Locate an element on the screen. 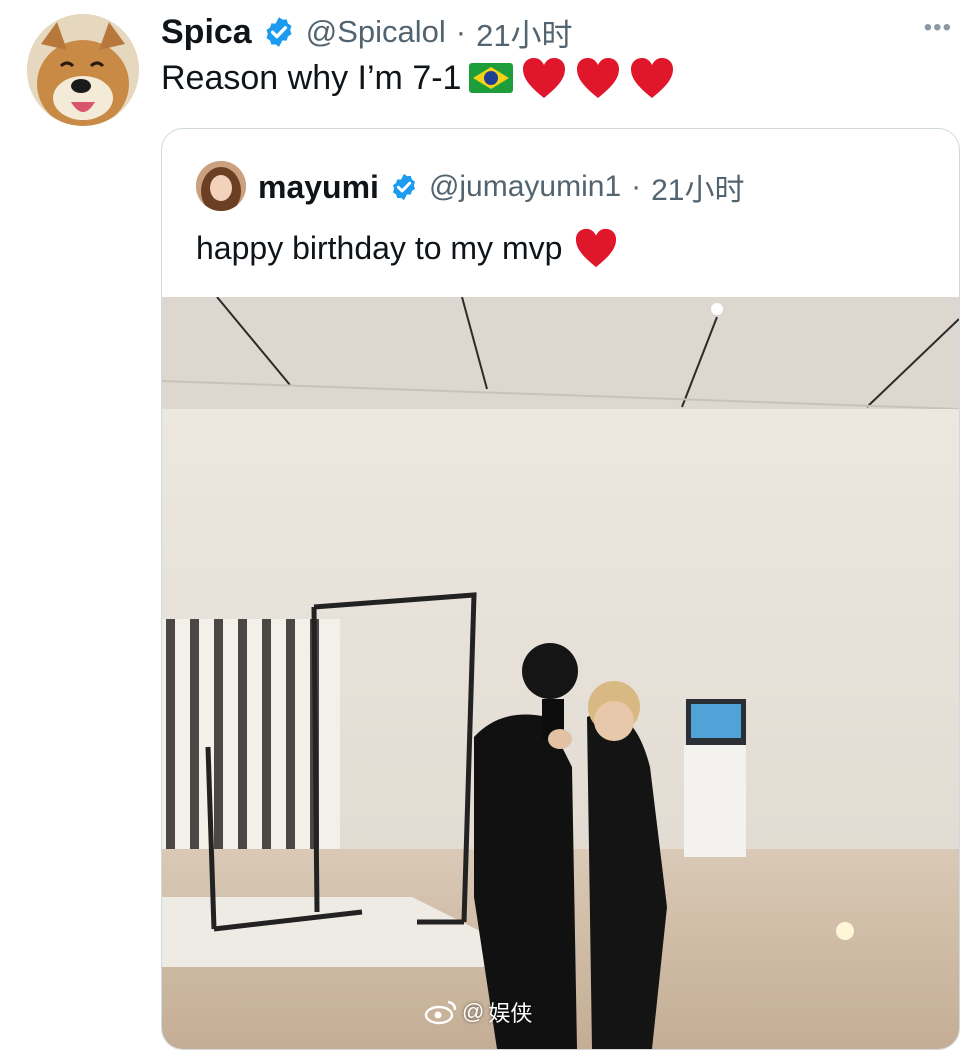  weibo-logo-icon is located at coordinates (440, 1012).